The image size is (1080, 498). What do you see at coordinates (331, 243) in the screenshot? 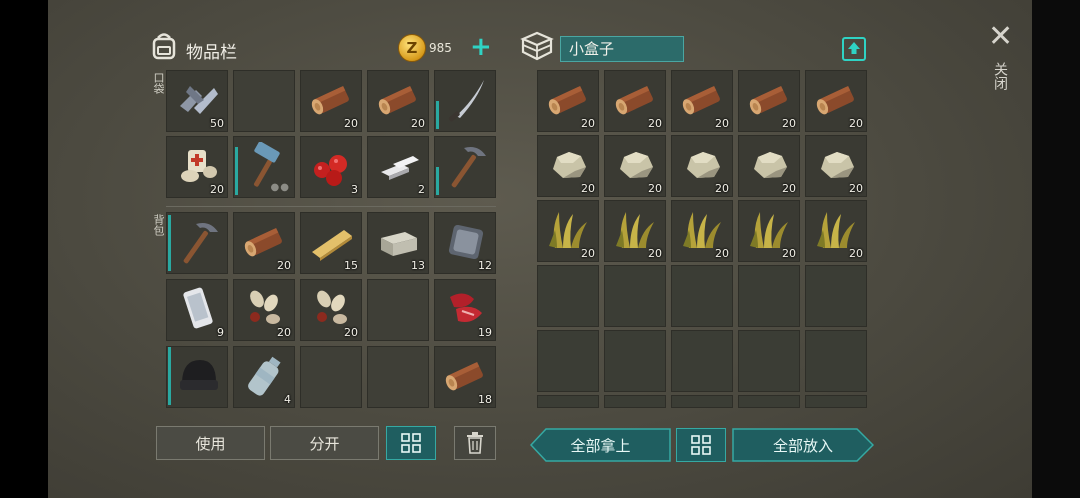
I see `inventory-slot: 15` at bounding box center [331, 243].